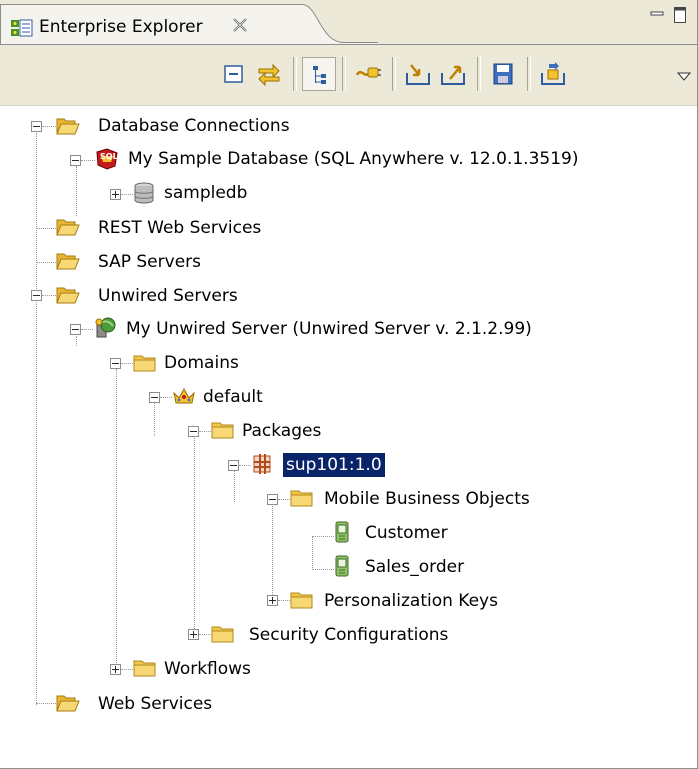 Image resolution: width=698 pixels, height=769 pixels. What do you see at coordinates (240, 25) in the screenshot?
I see `close-icon` at bounding box center [240, 25].